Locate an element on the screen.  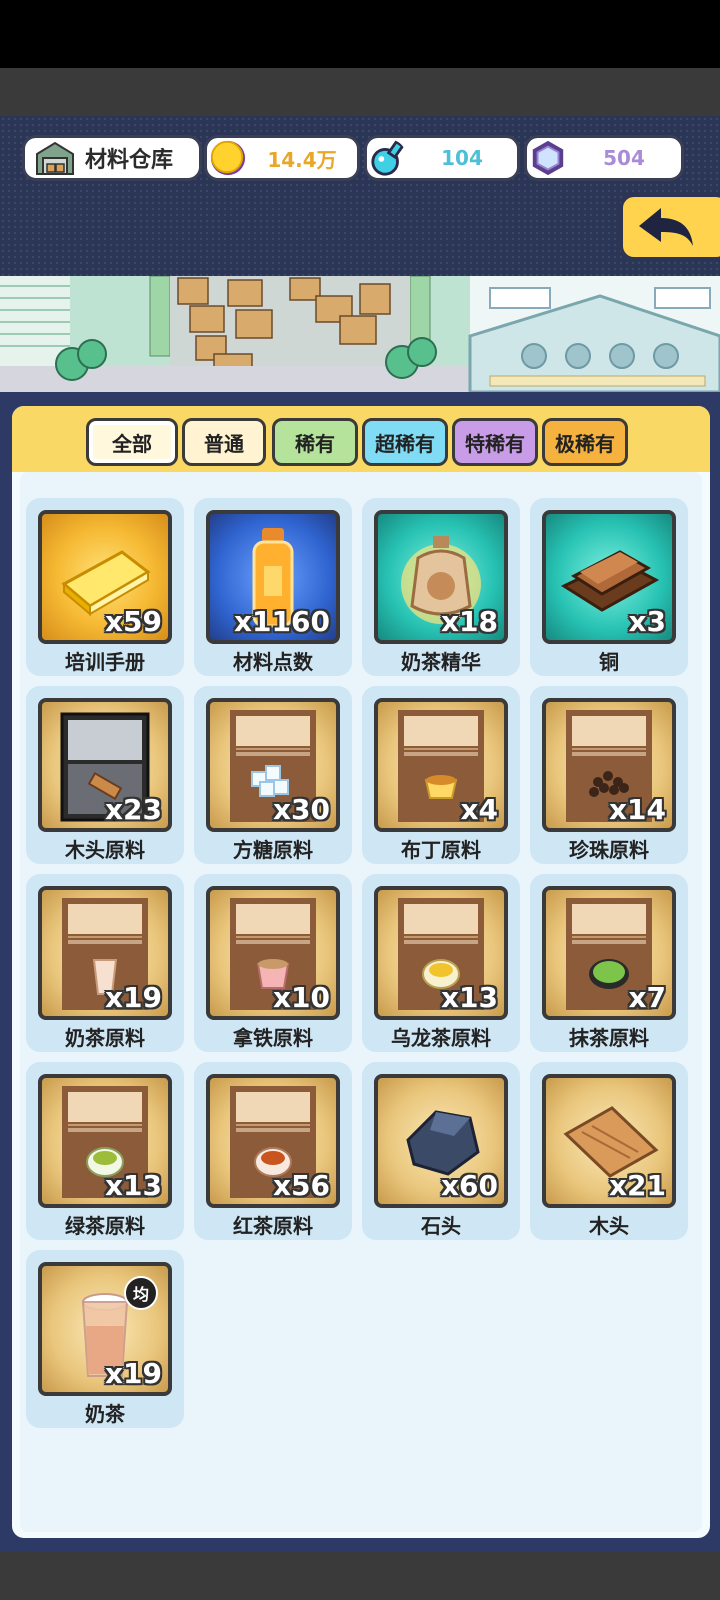
potion-counter: 104 is located at coordinates (442, 158).